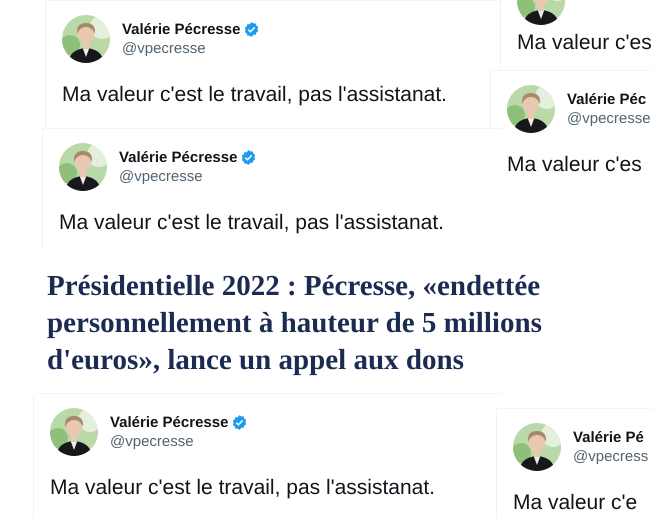 Image resolution: width=652 pixels, height=519 pixels. Describe the element at coordinates (606, 99) in the screenshot. I see `author-name: Valérie Péc` at that location.